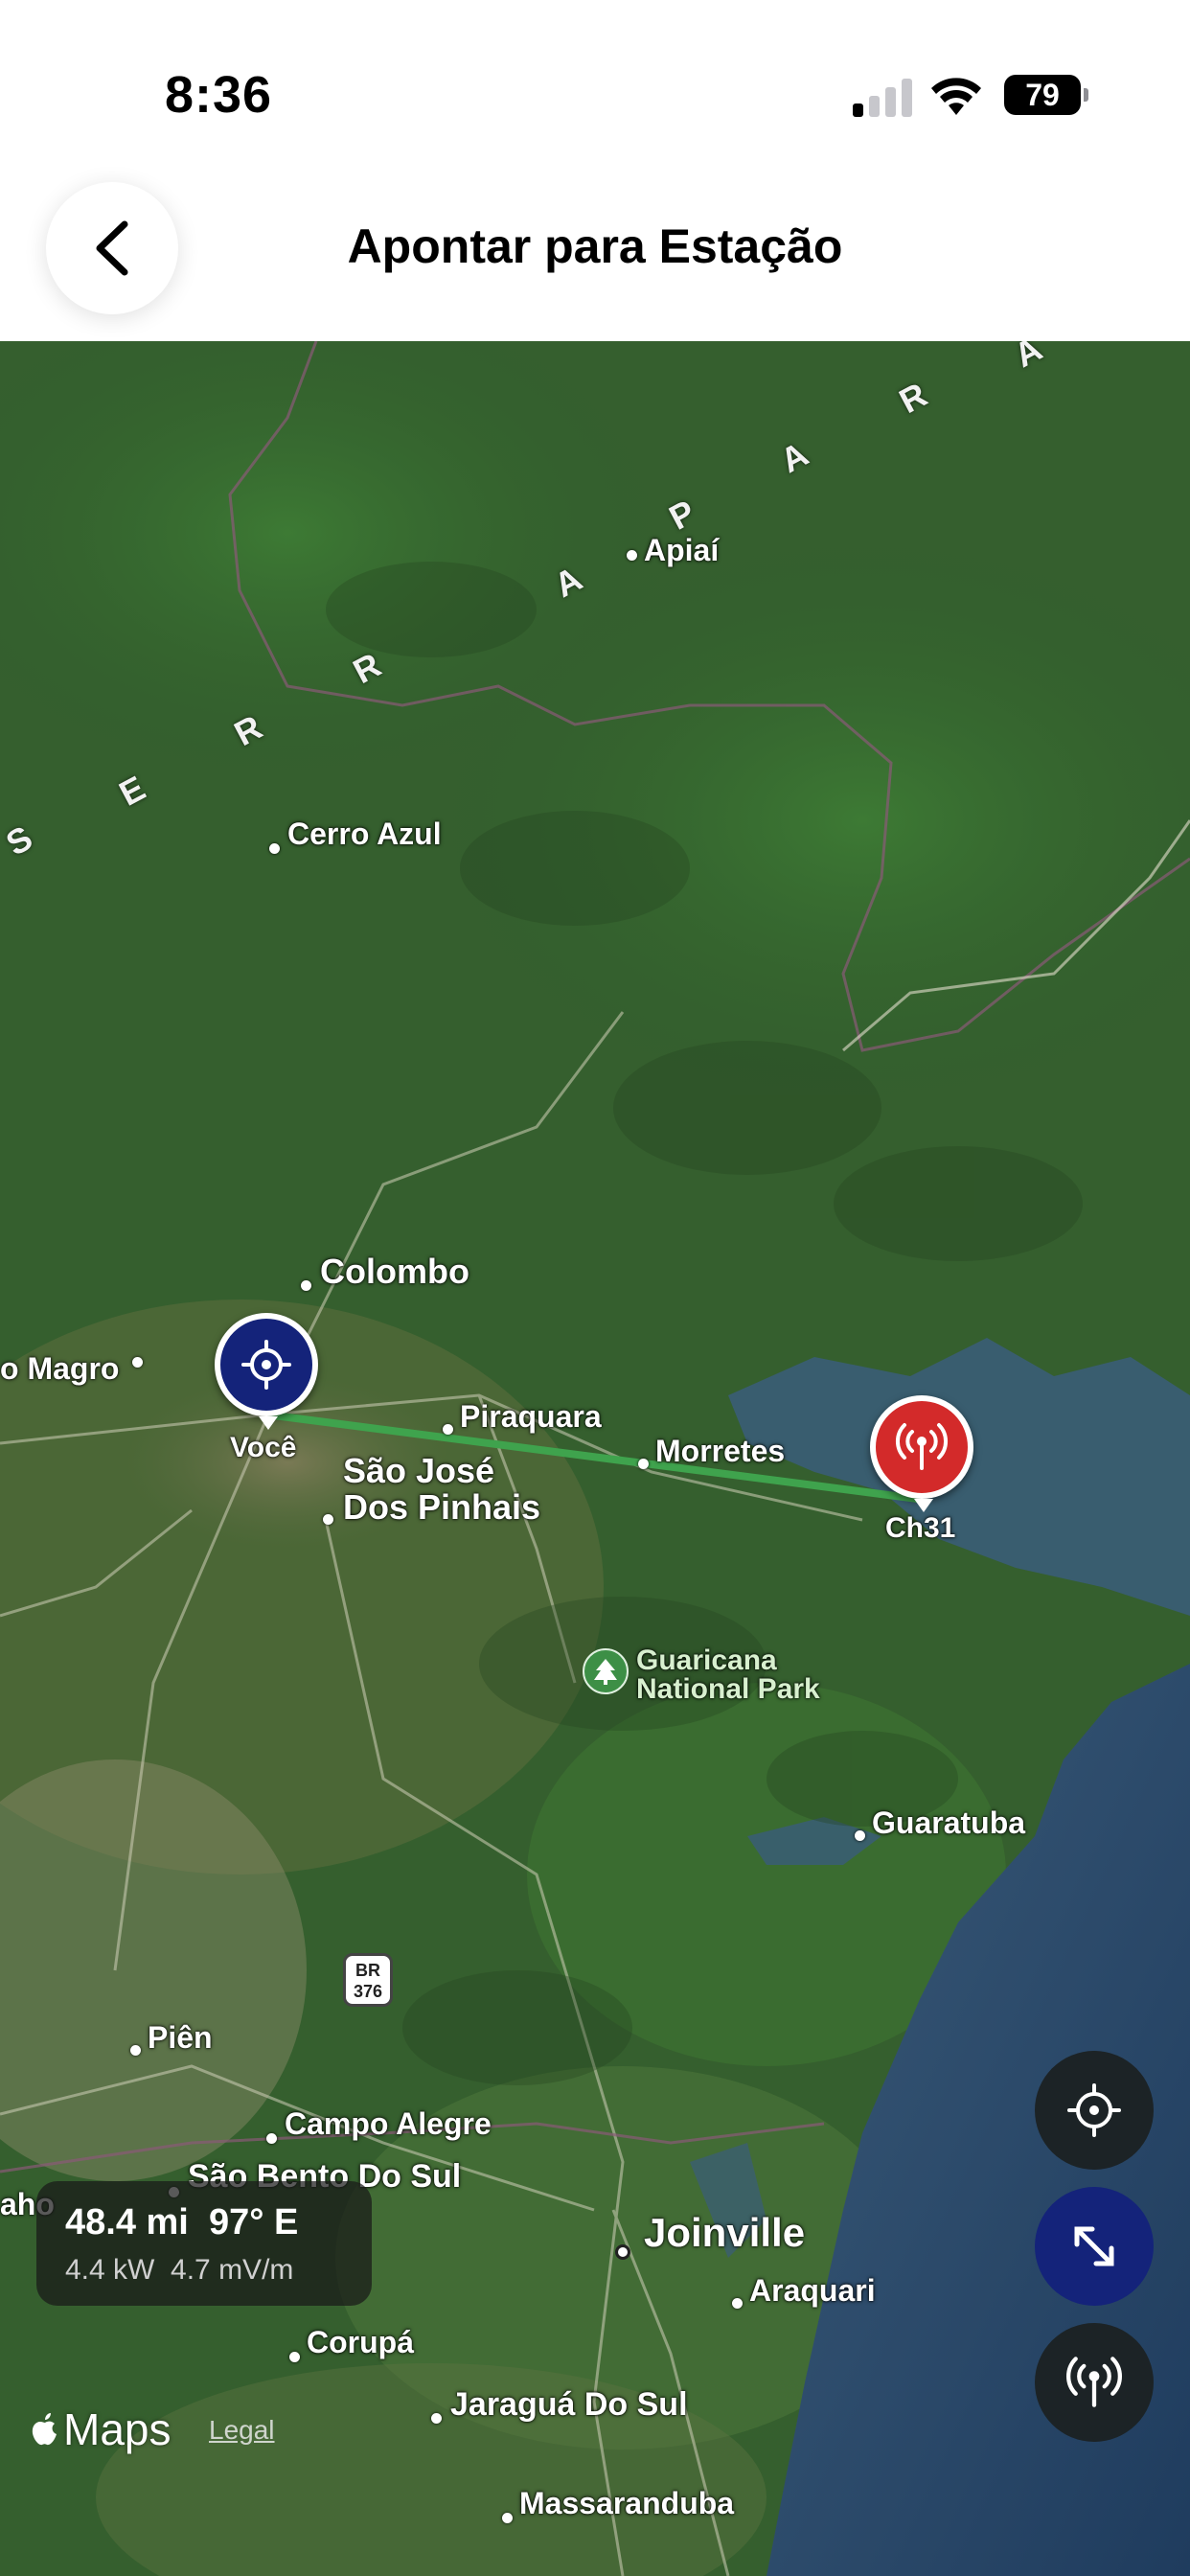  I want to click on place-corupa: Corupá, so click(360, 2342).